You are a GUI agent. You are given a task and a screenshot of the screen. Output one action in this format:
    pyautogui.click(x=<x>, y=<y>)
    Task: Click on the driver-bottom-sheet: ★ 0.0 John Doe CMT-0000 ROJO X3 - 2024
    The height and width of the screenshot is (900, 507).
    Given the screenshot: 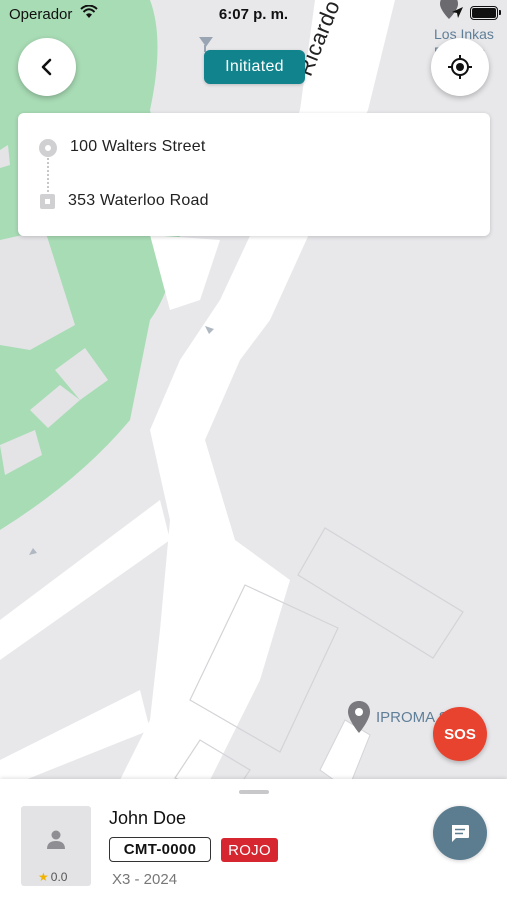 What is the action you would take?
    pyautogui.click(x=253, y=839)
    